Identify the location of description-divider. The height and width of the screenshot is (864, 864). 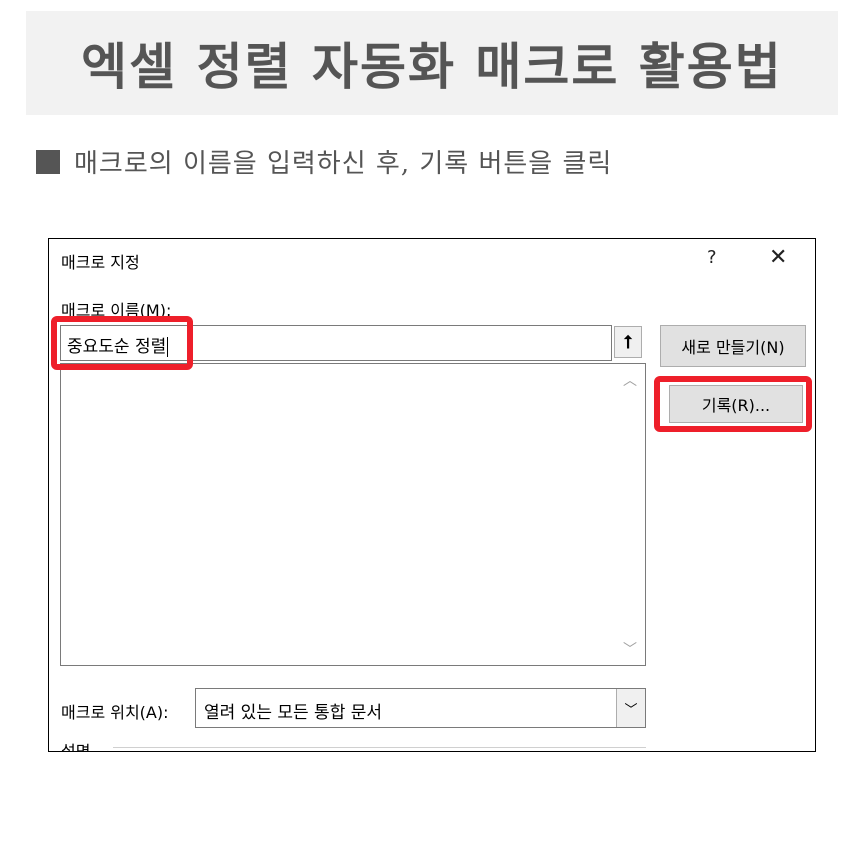
(379, 747).